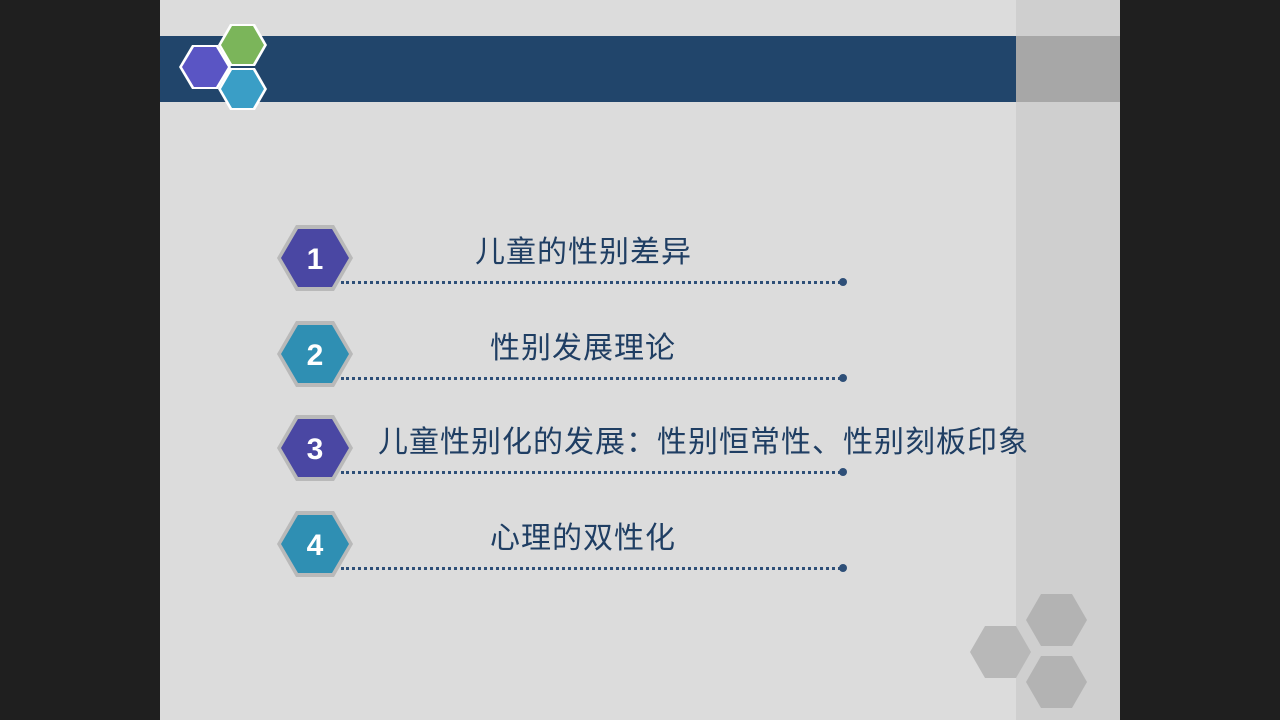  I want to click on list-item: 1 儿童的性别差异, so click(635, 261).